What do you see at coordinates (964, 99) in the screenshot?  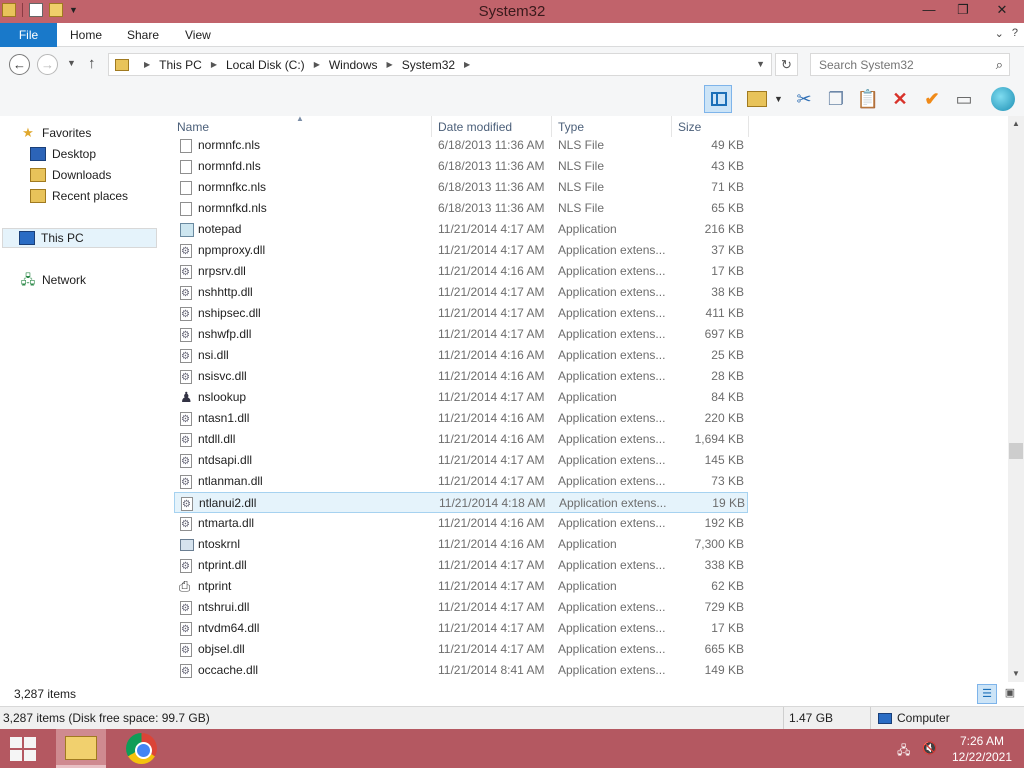 I see `properties-button: ▭` at bounding box center [964, 99].